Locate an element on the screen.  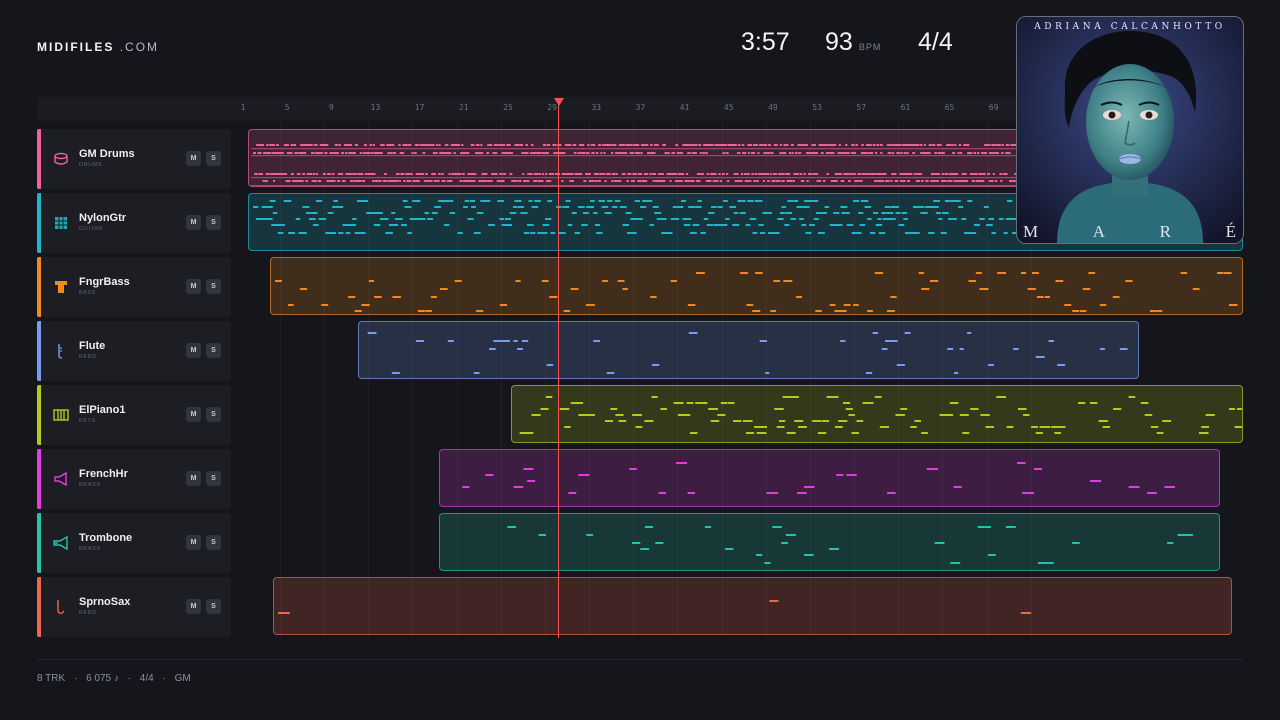
track-header: FrenchHr BRASS M S is located at coordinates (134, 479).